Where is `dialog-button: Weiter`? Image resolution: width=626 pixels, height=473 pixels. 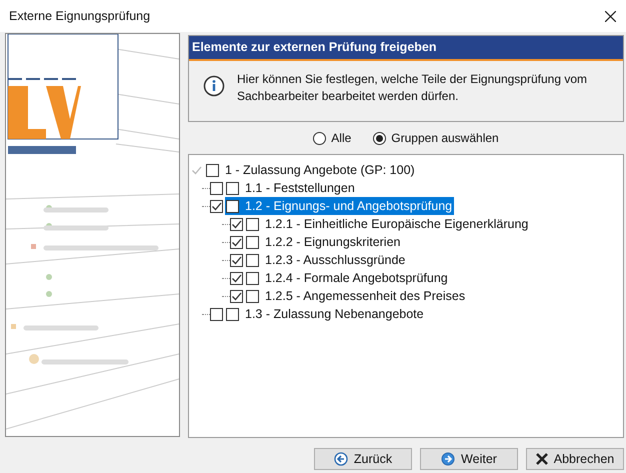 dialog-button: Weiter is located at coordinates (469, 459).